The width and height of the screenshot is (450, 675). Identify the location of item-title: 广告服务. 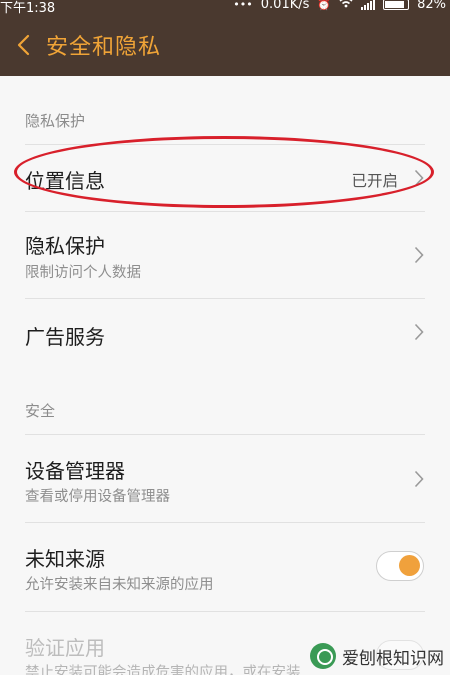
(65, 337).